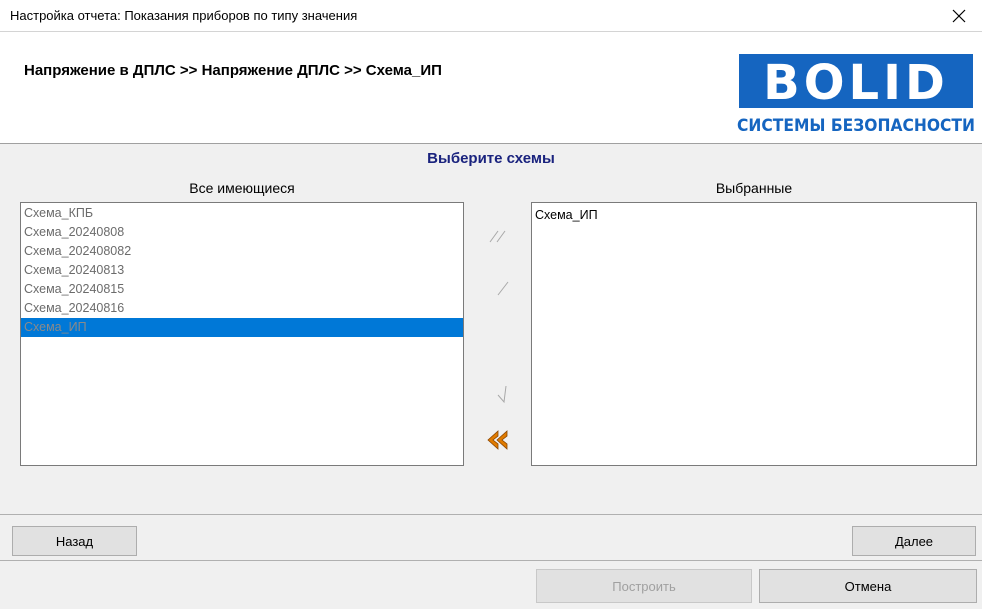  I want to click on available-list-item: Схема_20240813, so click(242, 270).